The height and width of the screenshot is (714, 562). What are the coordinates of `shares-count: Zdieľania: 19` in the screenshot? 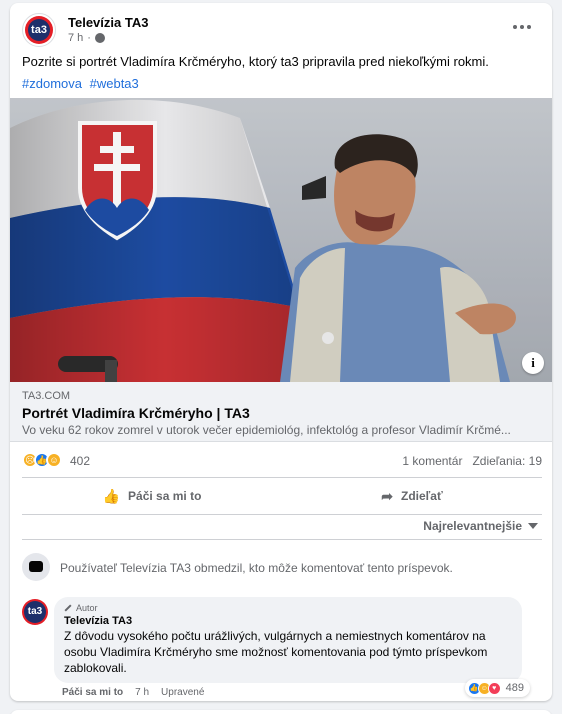 It's located at (507, 461).